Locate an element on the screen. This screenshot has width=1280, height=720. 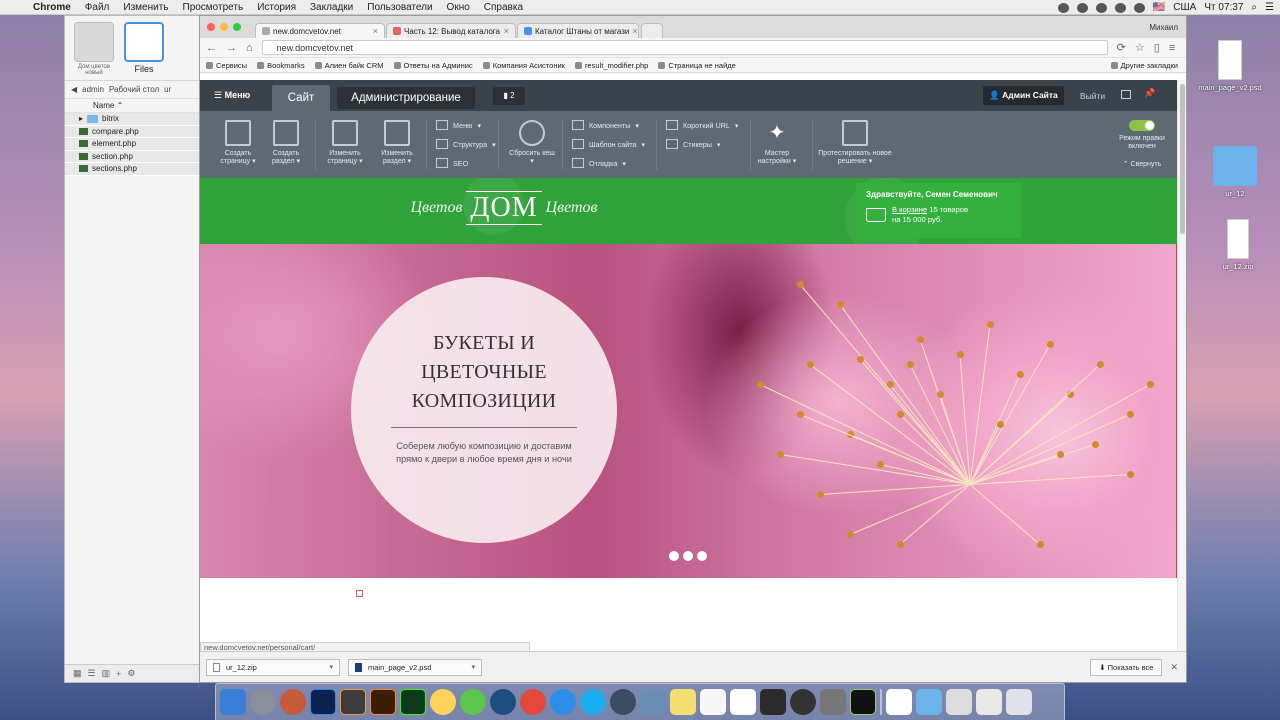
spotlight-icon: ⌕ is located at coordinates (1254, 7).